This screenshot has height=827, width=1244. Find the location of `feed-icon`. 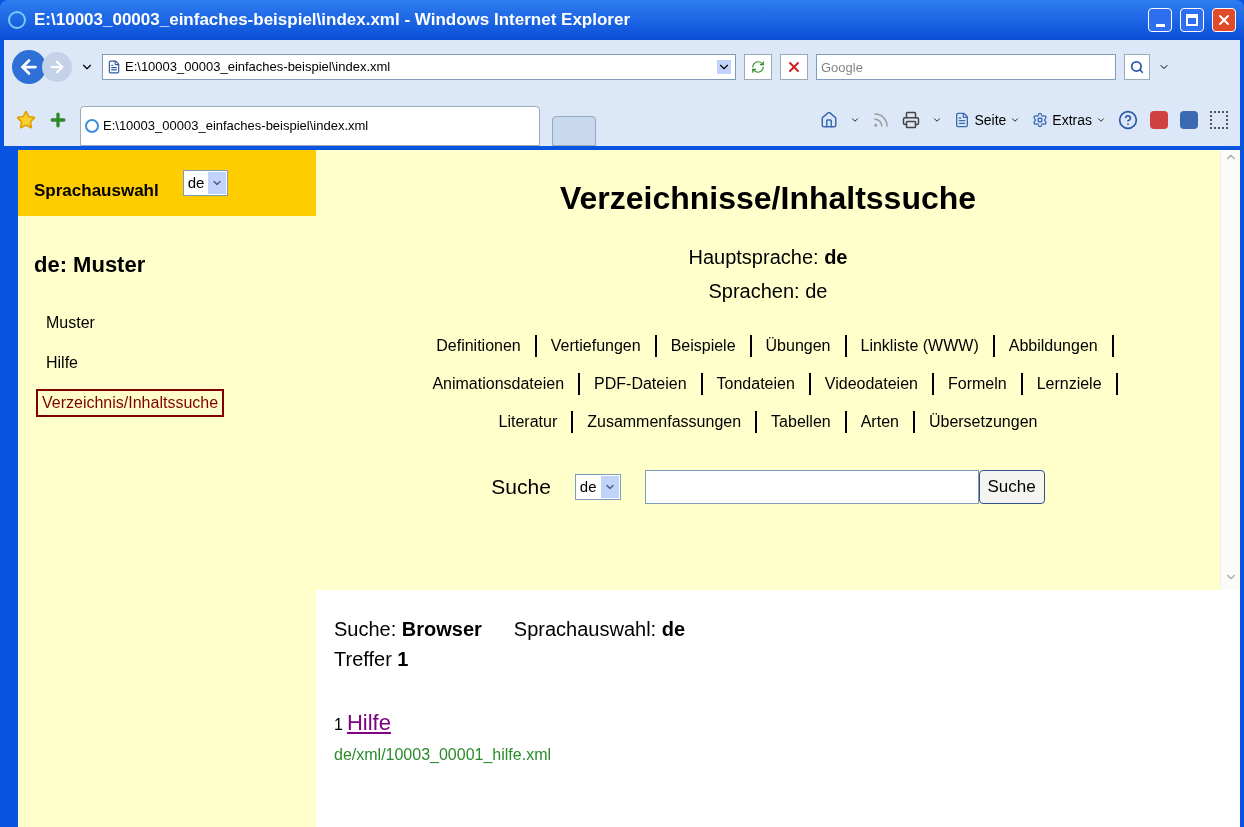

feed-icon is located at coordinates (881, 120).